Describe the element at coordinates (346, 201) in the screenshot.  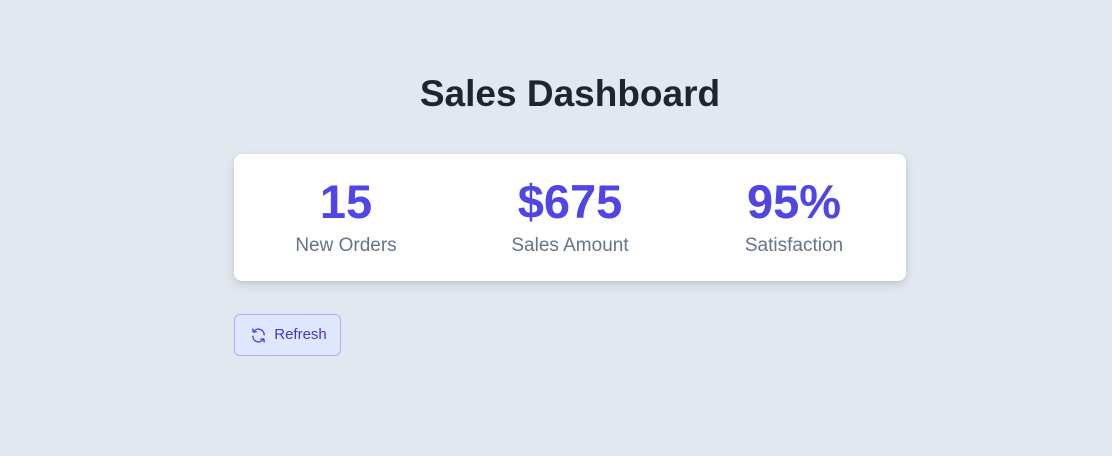
I see `stat-value: 15` at that location.